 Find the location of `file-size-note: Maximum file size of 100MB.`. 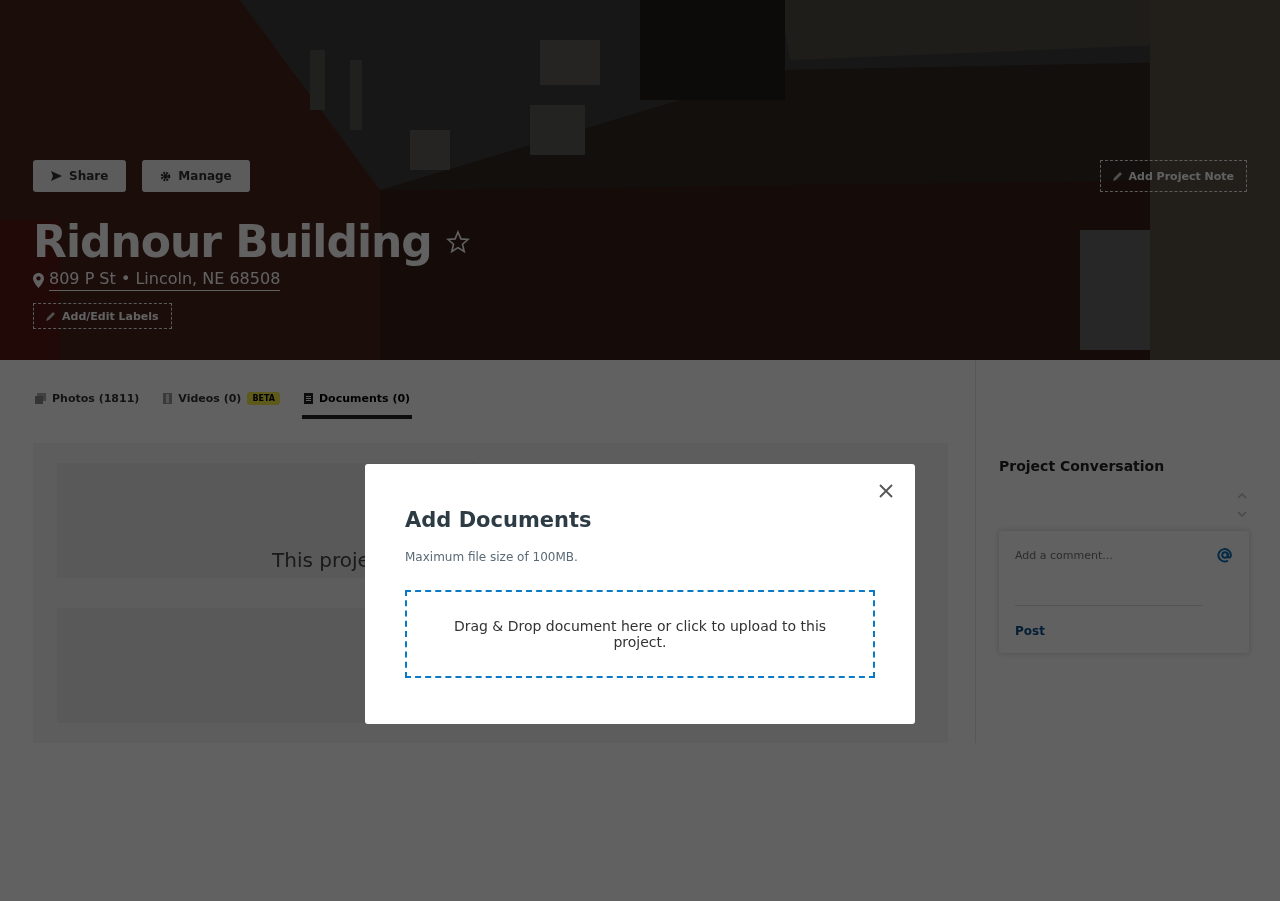

file-size-note: Maximum file size of 100MB. is located at coordinates (492, 557).